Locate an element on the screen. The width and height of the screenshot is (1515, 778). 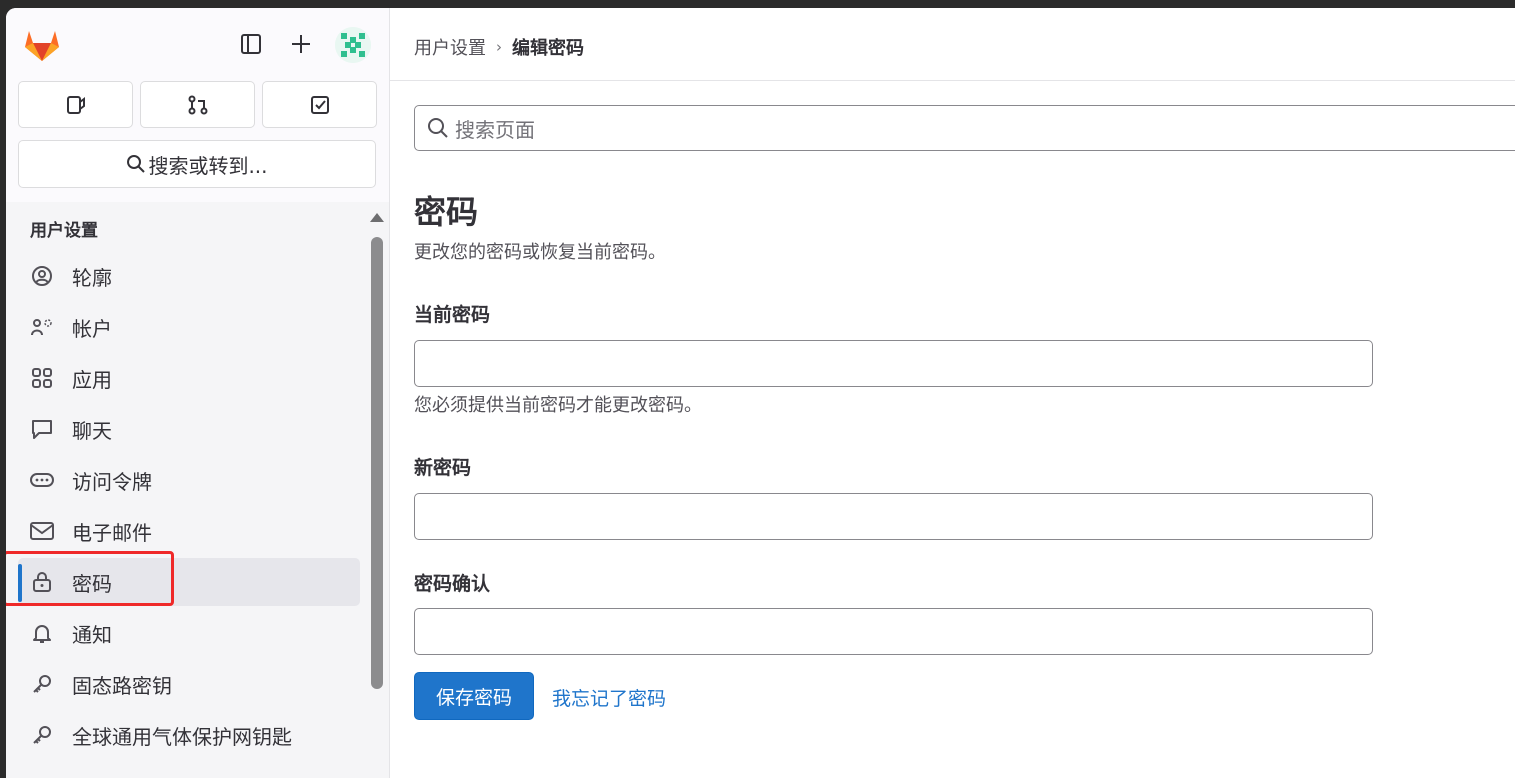
sidebar-item-label: 固态路密钥 is located at coordinates (122, 685).